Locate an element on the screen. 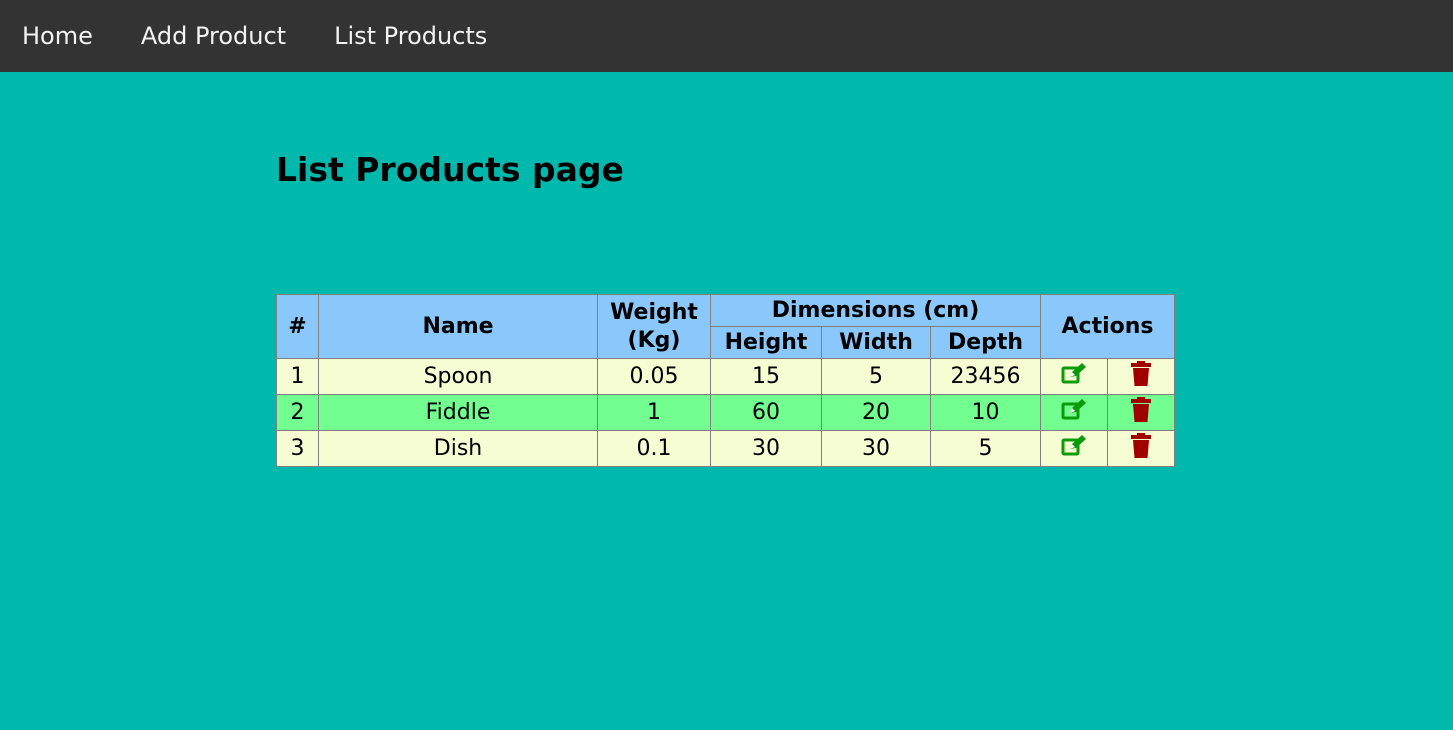 Image resolution: width=1453 pixels, height=730 pixels. header-weight: Weight (Kg) is located at coordinates (654, 326).